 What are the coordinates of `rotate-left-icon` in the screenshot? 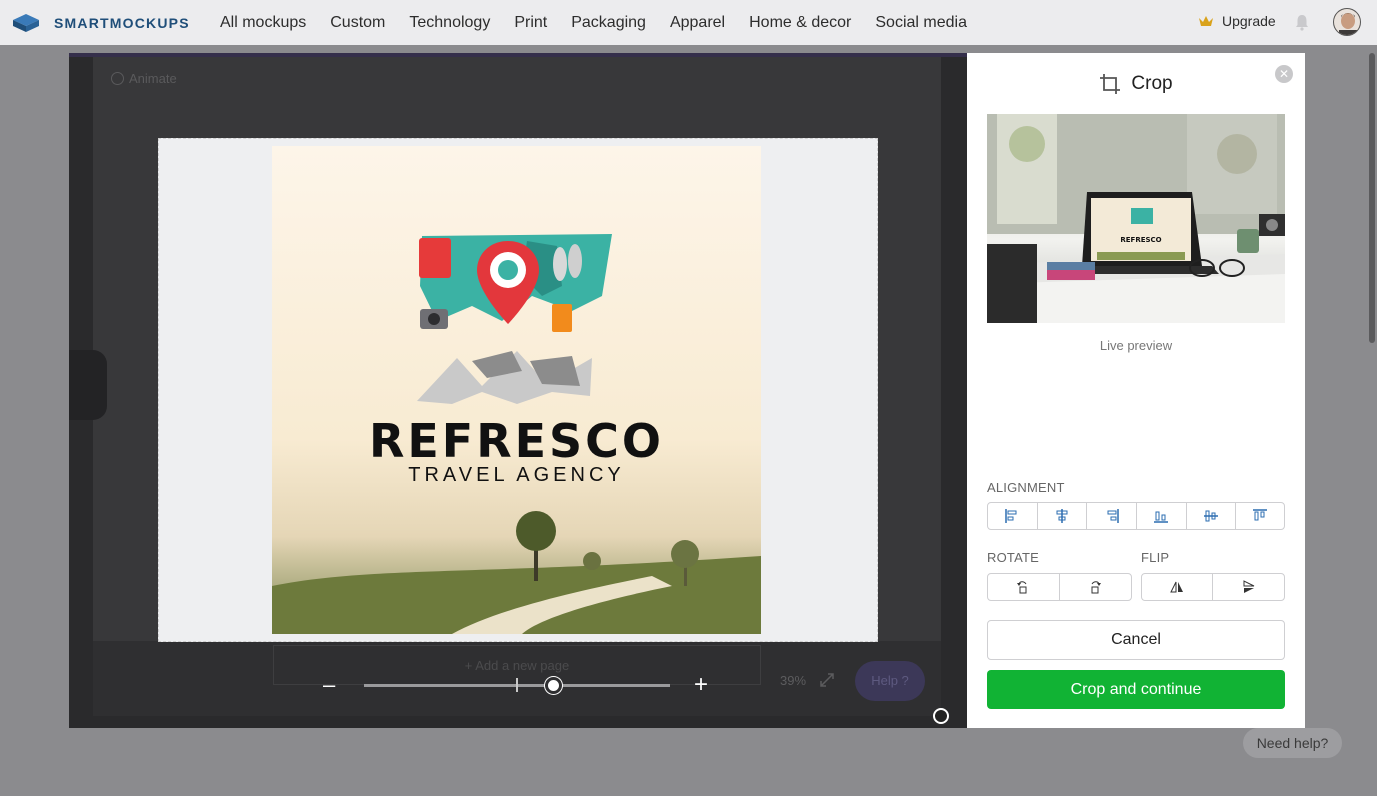 It's located at (1022, 587).